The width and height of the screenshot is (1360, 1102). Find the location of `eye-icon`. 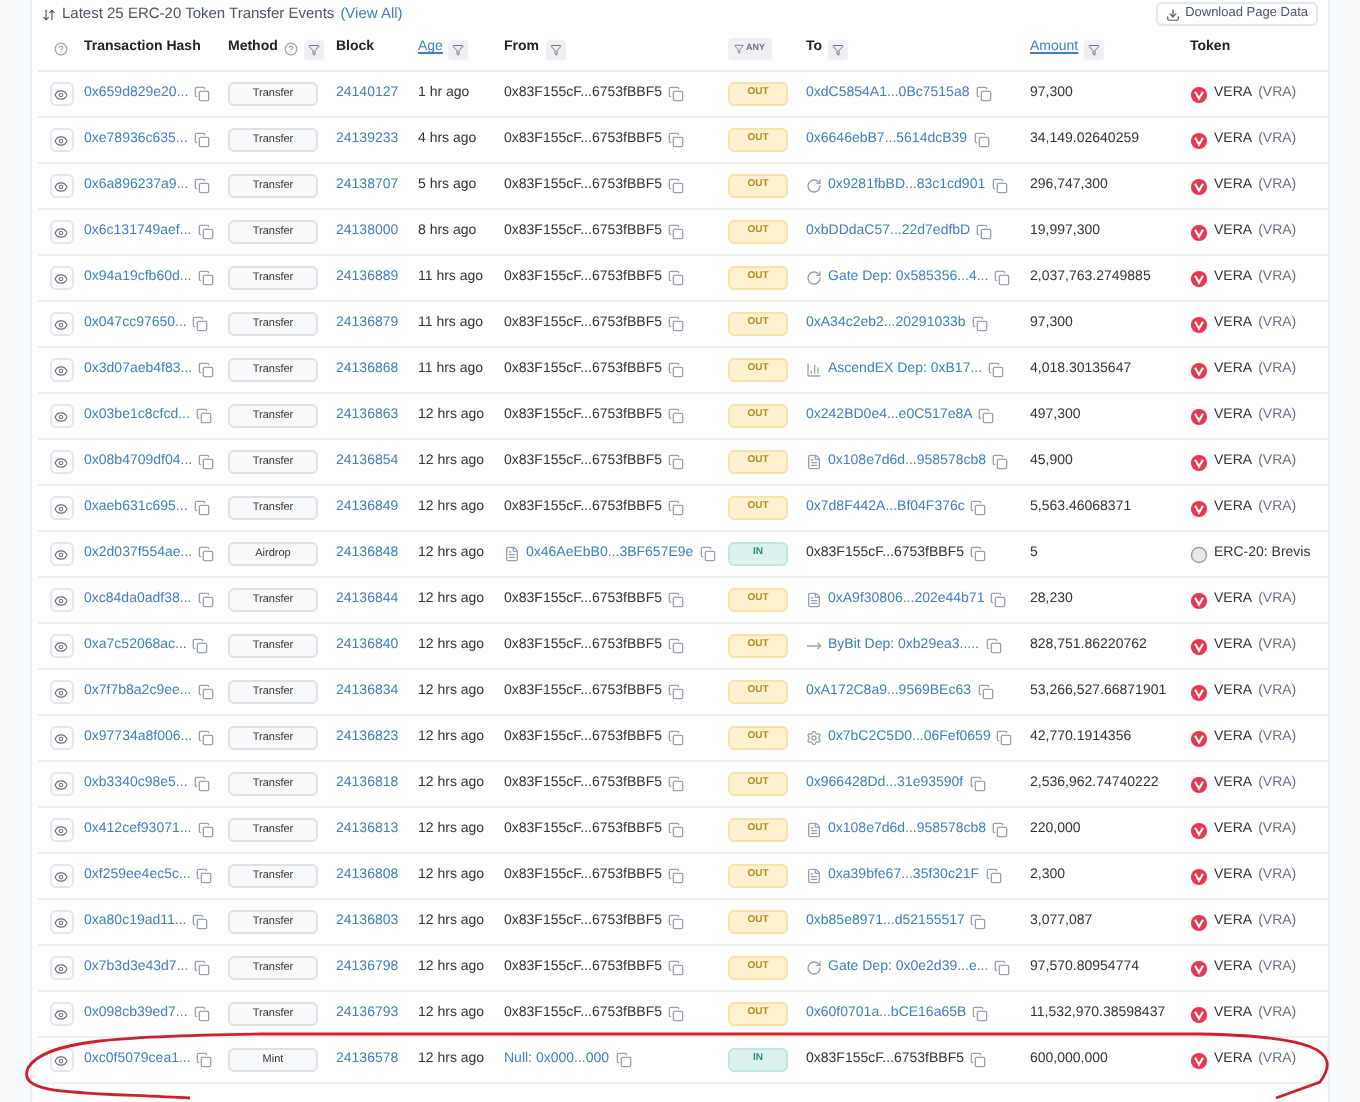

eye-icon is located at coordinates (61, 508).